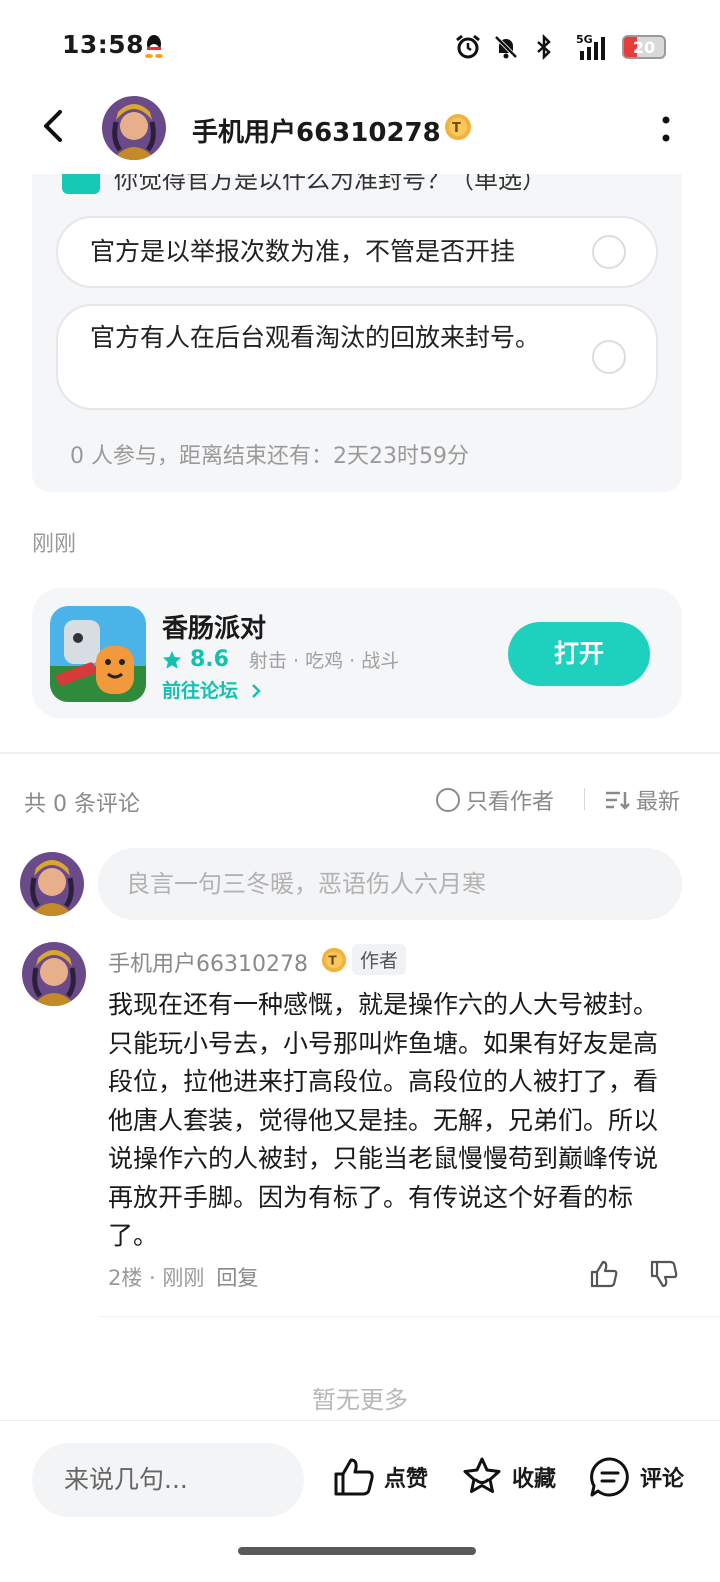  Describe the element at coordinates (390, 884) in the screenshot. I see `comment-input: 良言一句三冬暖，恶语伤人六月寒` at that location.